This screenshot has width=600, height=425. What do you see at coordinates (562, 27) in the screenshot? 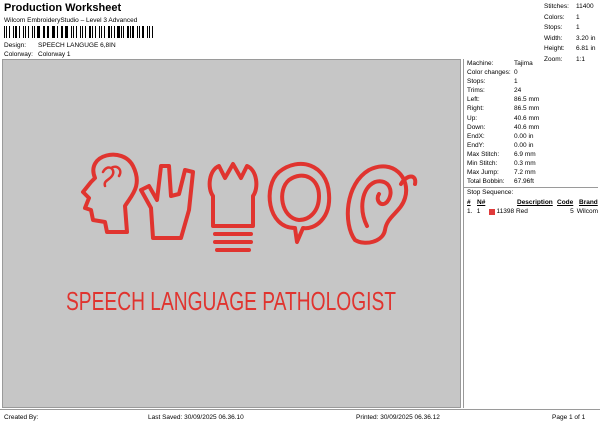
I see `stat-stops: Stops: 1` at bounding box center [562, 27].